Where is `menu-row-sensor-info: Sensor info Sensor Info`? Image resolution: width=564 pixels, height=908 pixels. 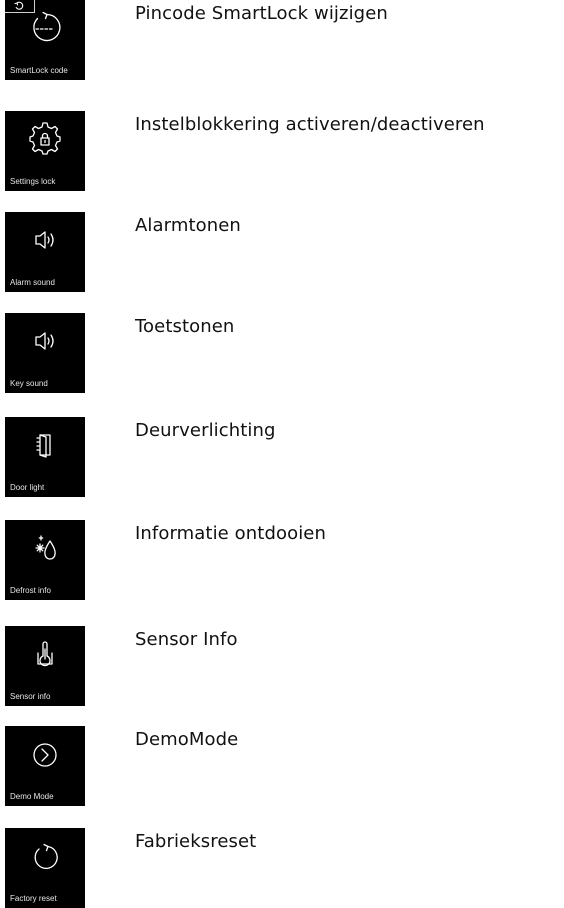
menu-row-sensor-info: Sensor info Sensor Info is located at coordinates (282, 666).